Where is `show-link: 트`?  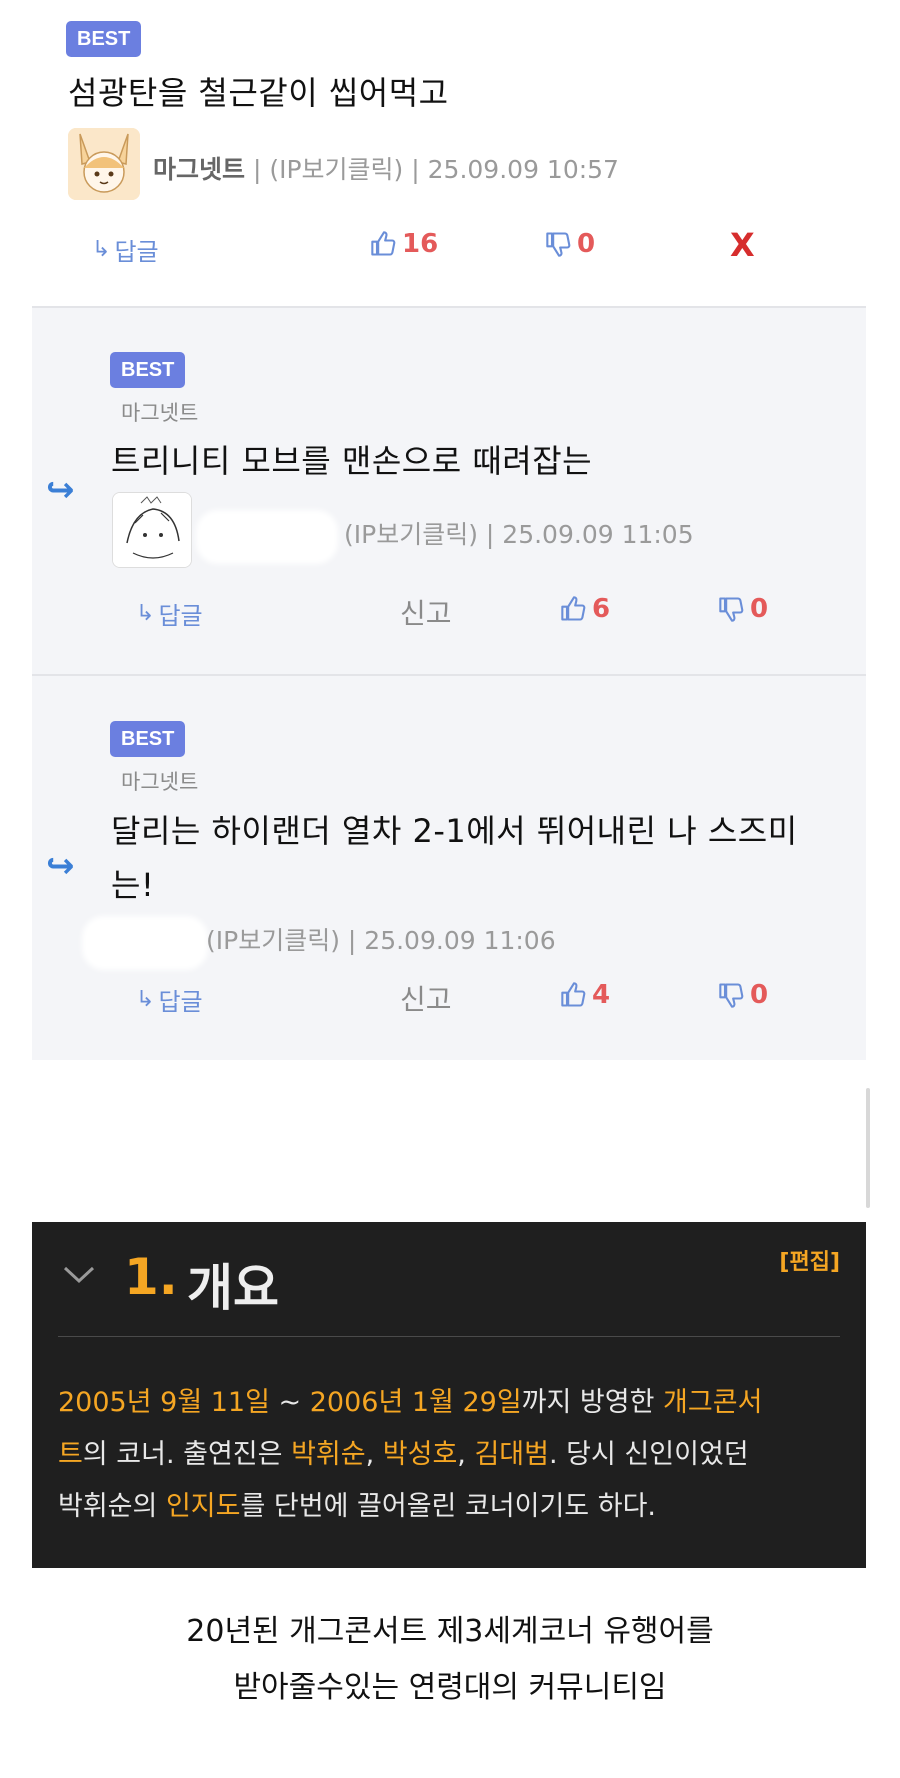
show-link: 트 is located at coordinates (70, 1454).